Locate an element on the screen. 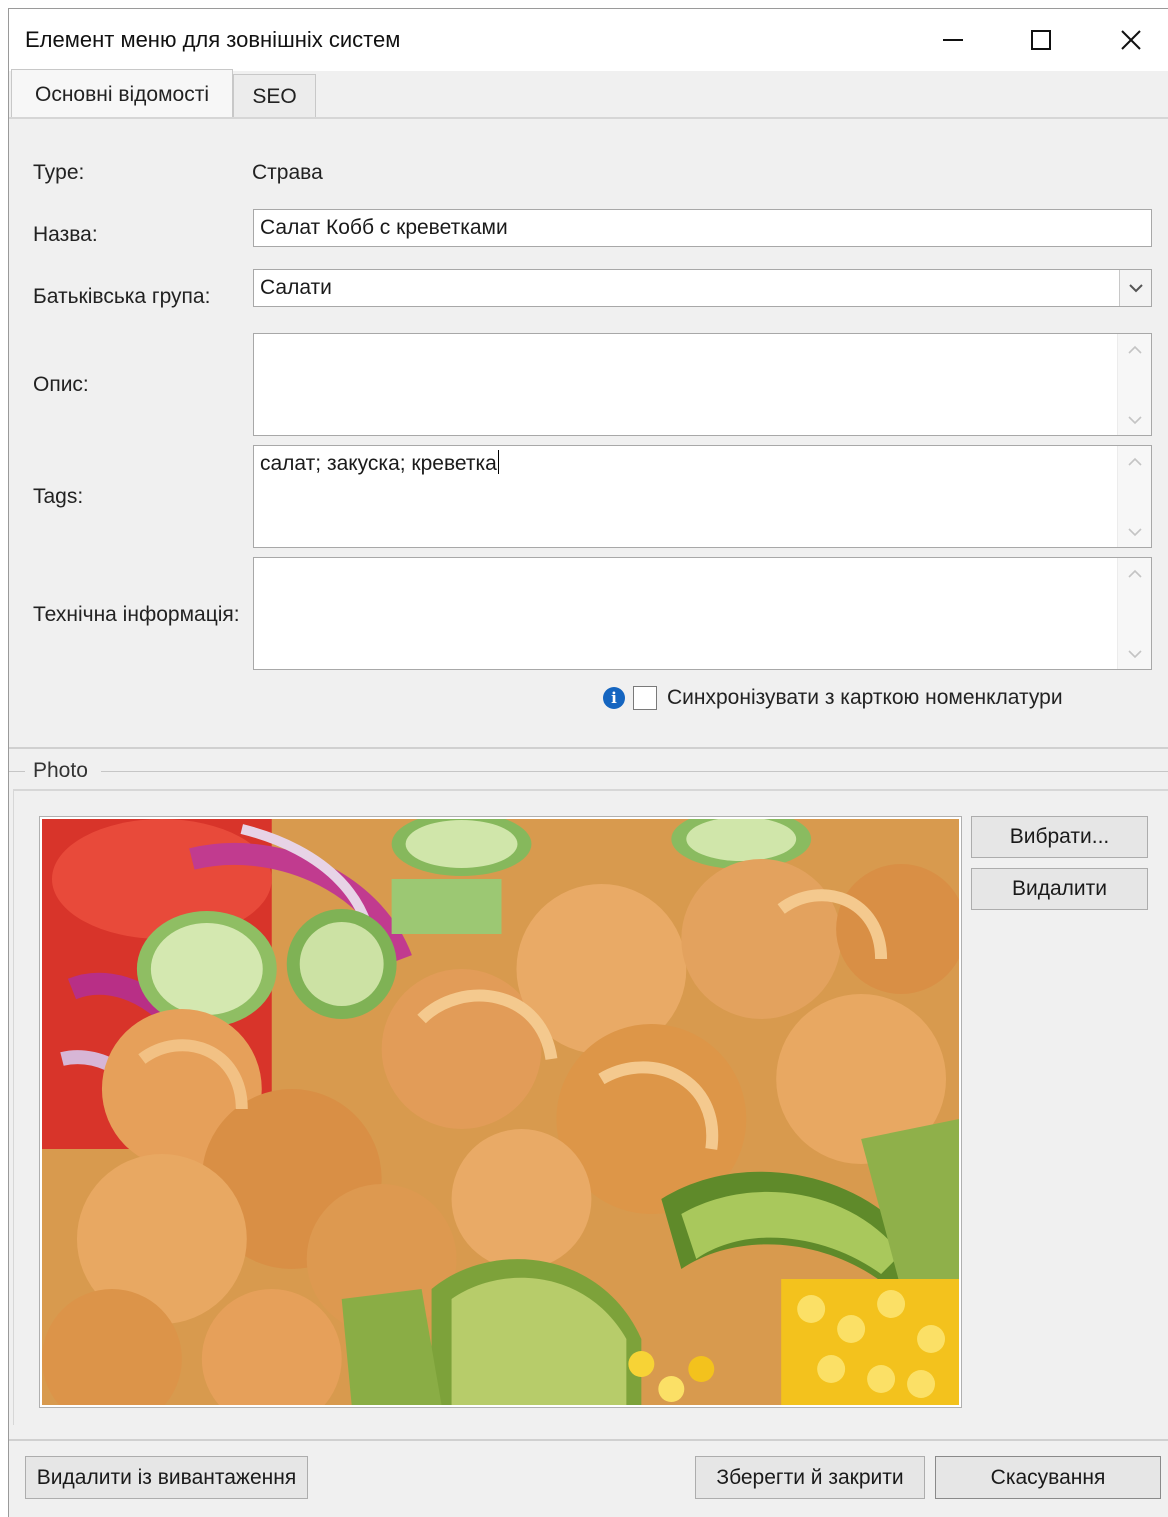 Image resolution: width=1168 pixels, height=1517 pixels. text-caret is located at coordinates (498, 462).